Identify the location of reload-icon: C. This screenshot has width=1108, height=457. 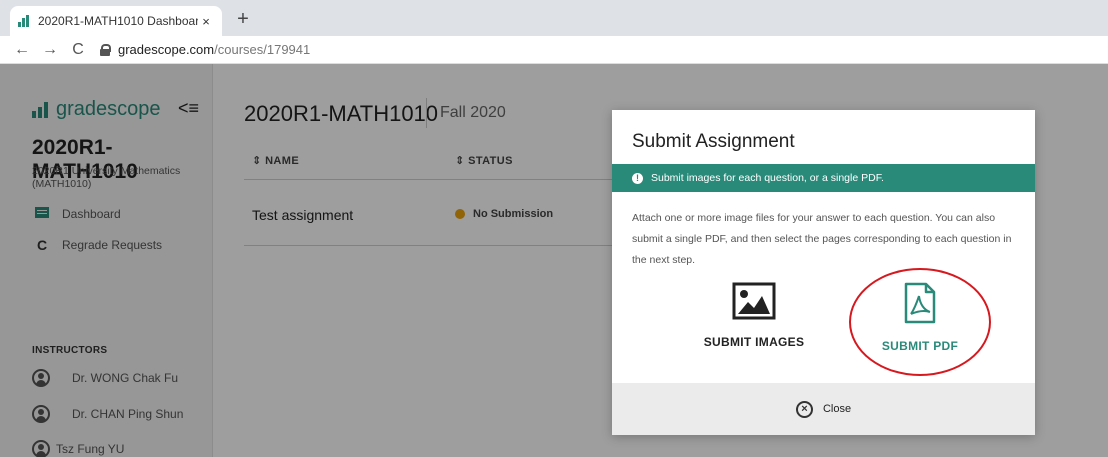
(78, 50).